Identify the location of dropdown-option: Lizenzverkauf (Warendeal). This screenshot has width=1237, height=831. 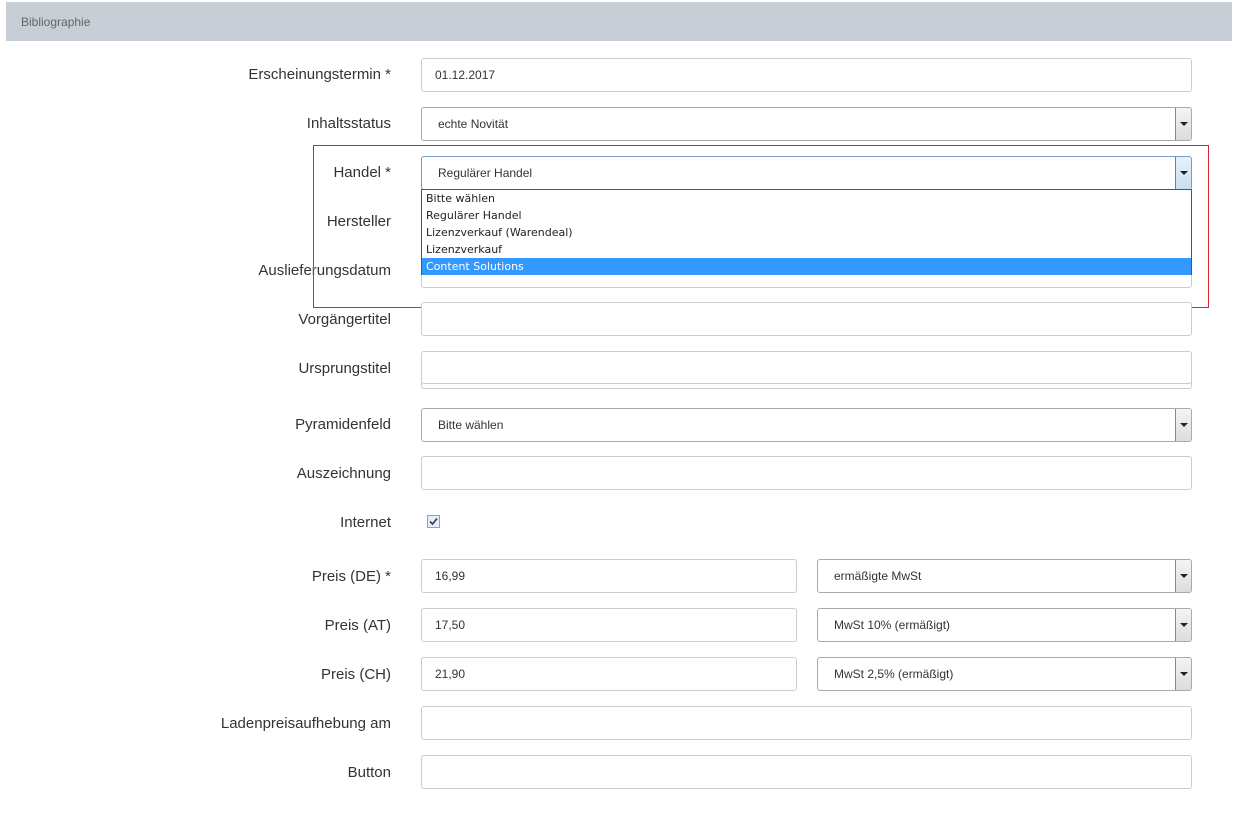
(806, 232).